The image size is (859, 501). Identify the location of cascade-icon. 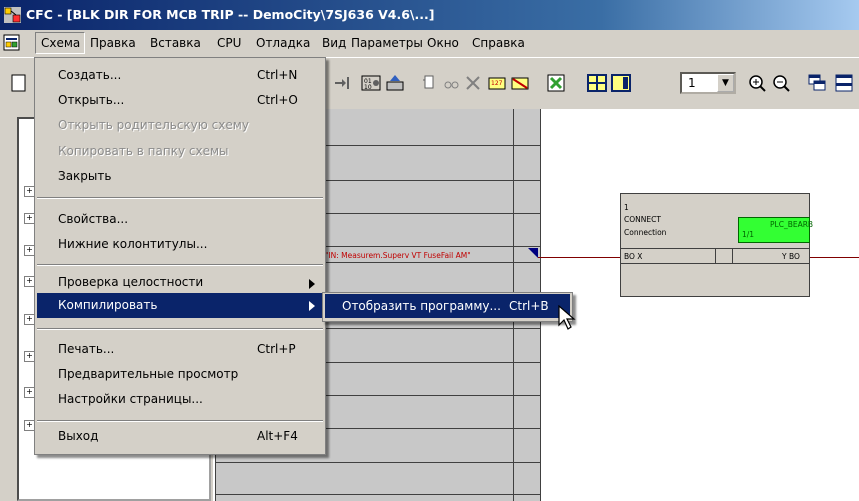
(817, 82).